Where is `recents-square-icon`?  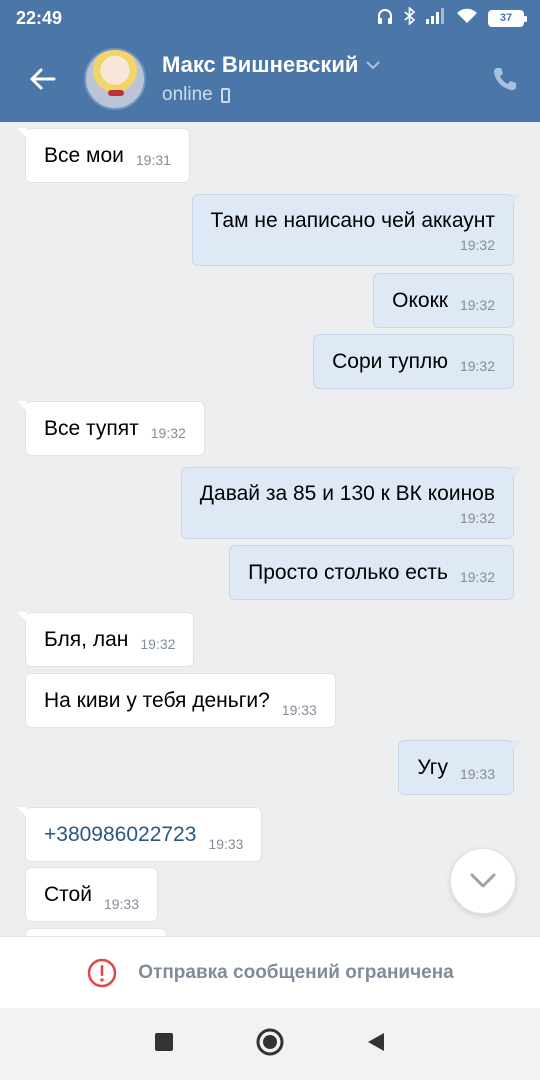
recents-square-icon is located at coordinates (164, 1044).